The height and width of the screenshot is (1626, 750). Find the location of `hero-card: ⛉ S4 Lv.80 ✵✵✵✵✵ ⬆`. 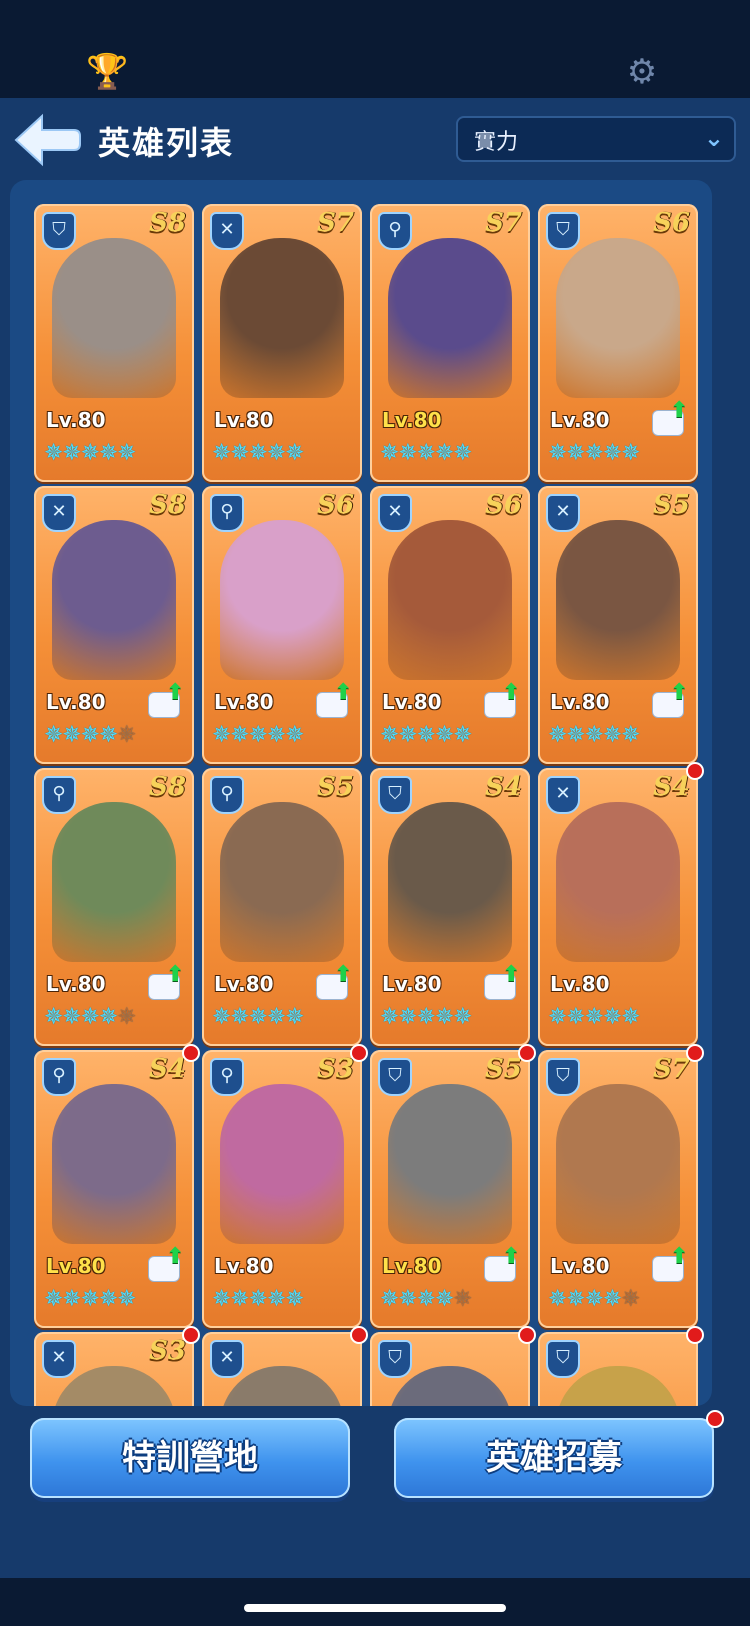

hero-card: ⛉ S4 Lv.80 ✵✵✵✵✵ ⬆ is located at coordinates (450, 907).